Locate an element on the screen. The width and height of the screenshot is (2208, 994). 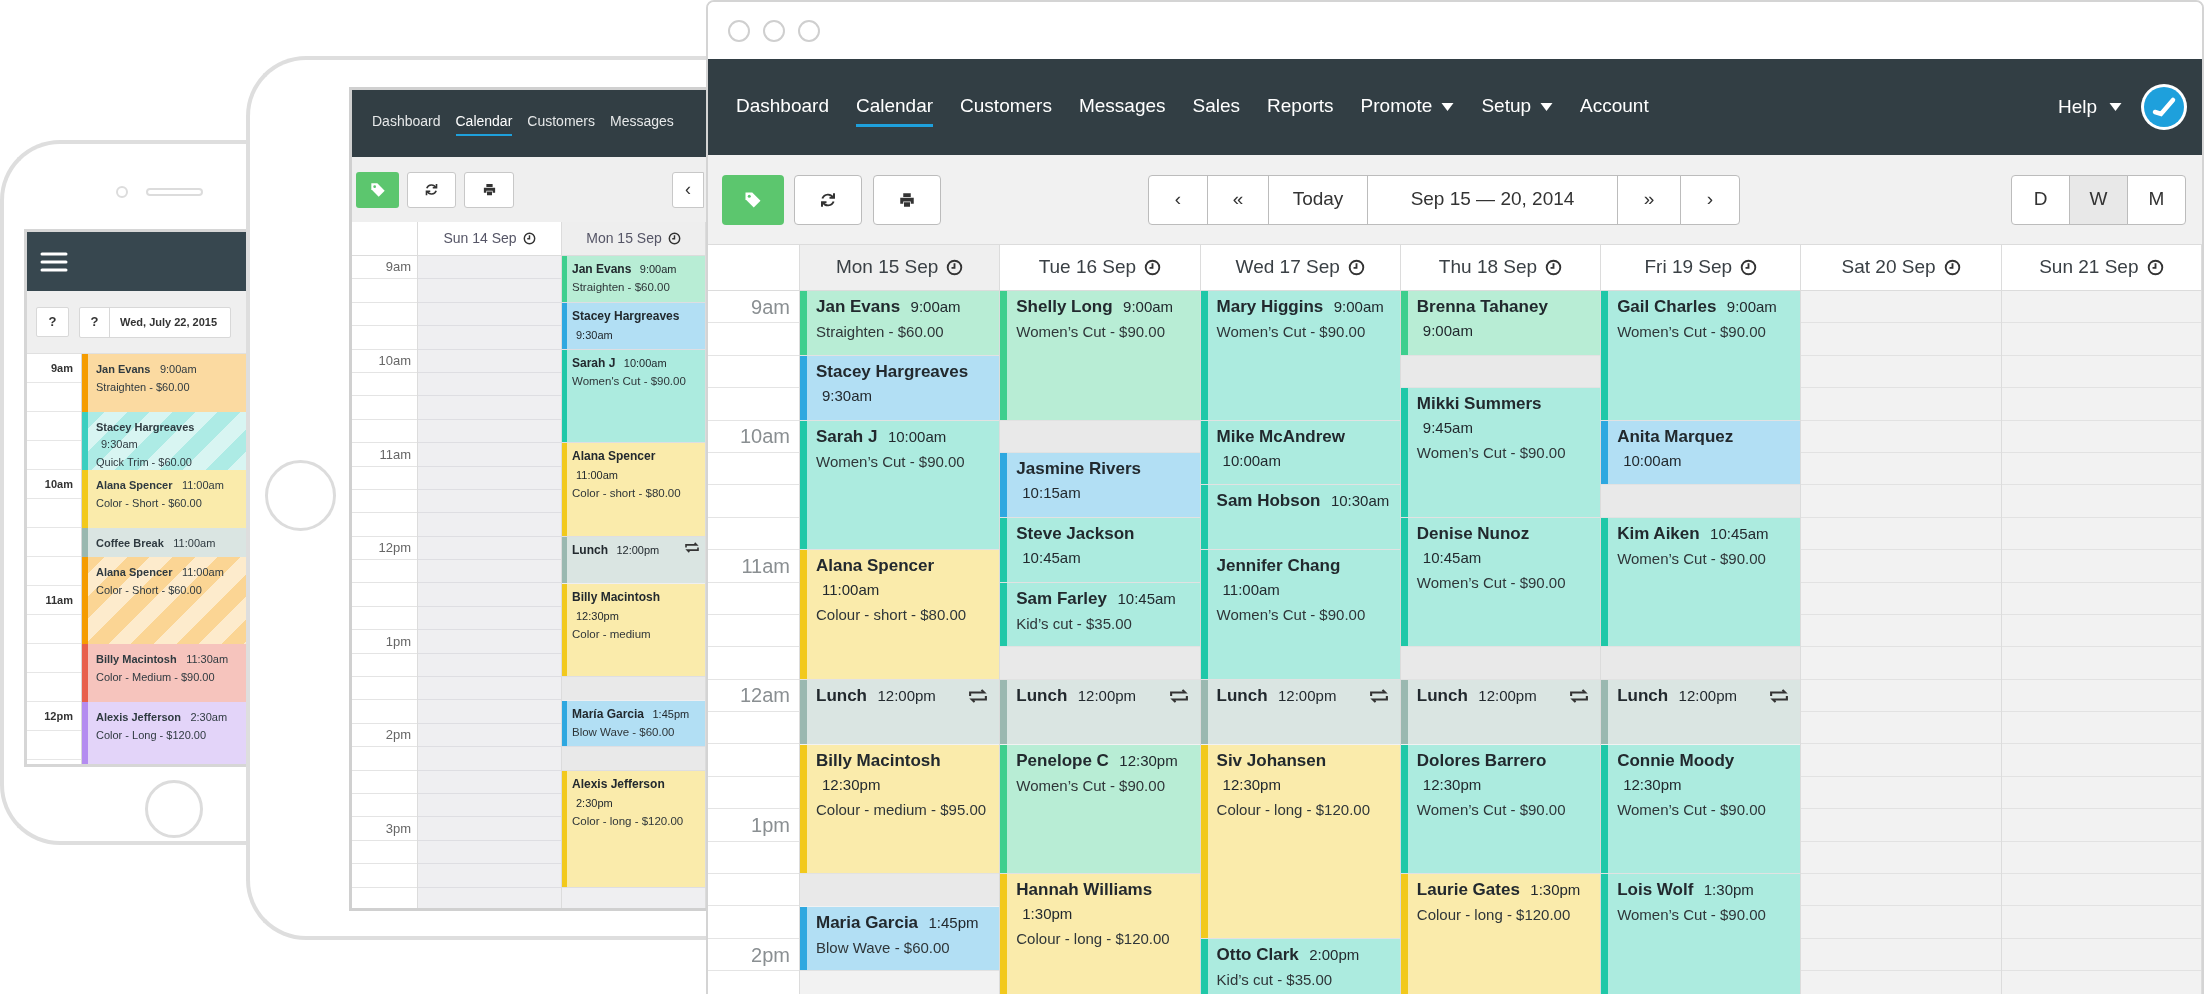
appointment-card: Alana Spencer 11:00am Color - short - $80.00 is located at coordinates (633, 489).